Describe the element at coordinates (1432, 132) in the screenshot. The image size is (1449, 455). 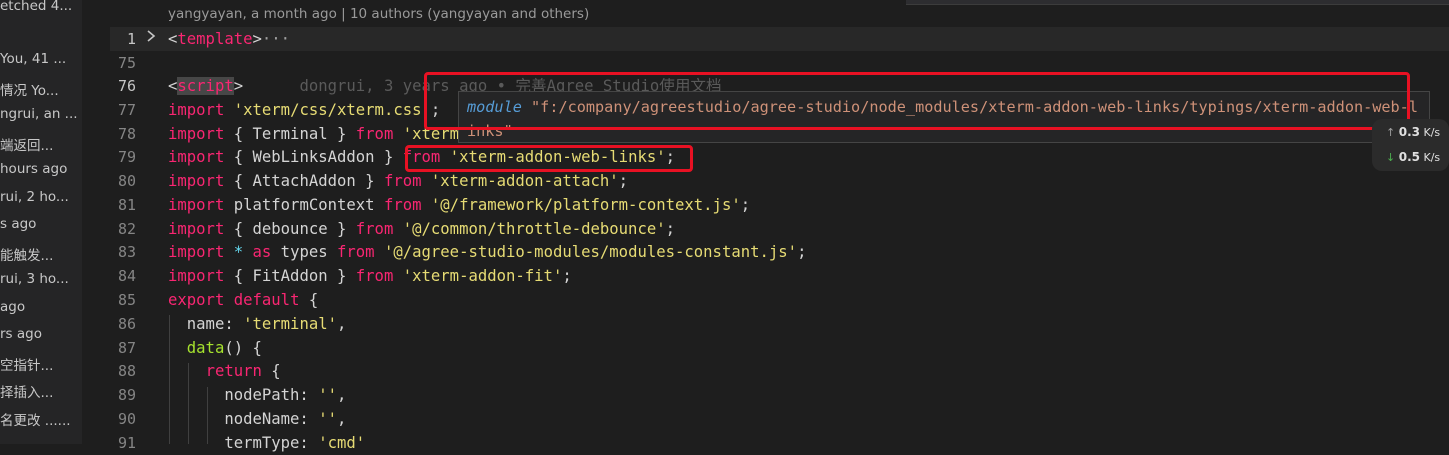
I see `upload-unit: K/s` at that location.